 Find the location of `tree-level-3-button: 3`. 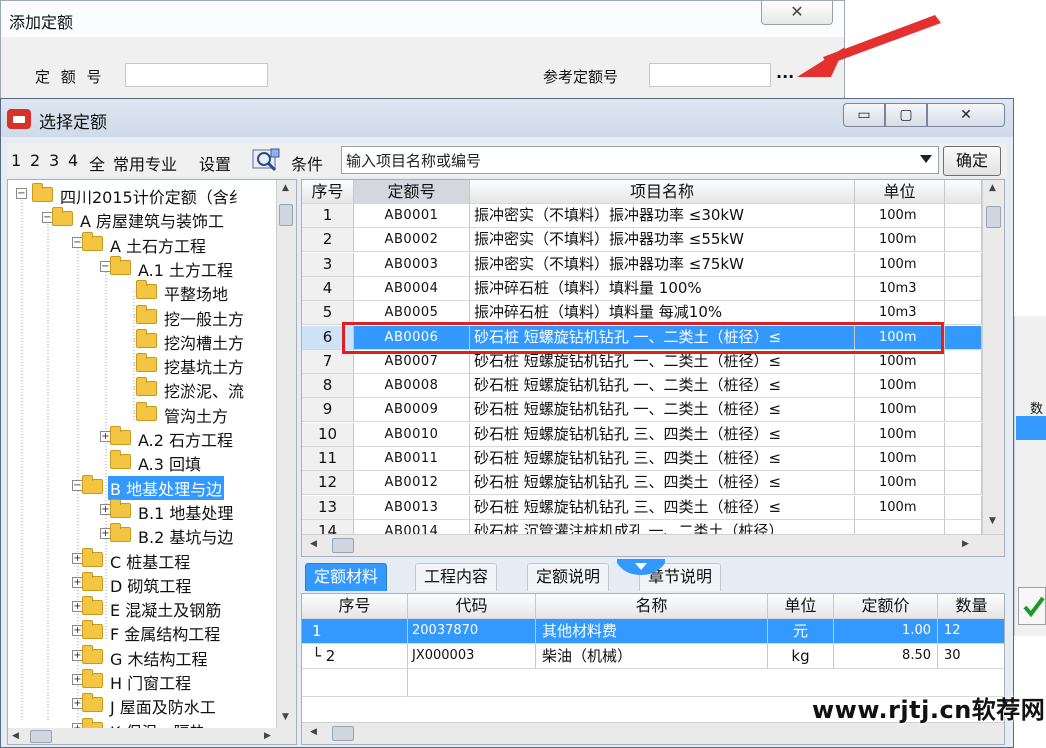

tree-level-3-button: 3 is located at coordinates (54, 160).